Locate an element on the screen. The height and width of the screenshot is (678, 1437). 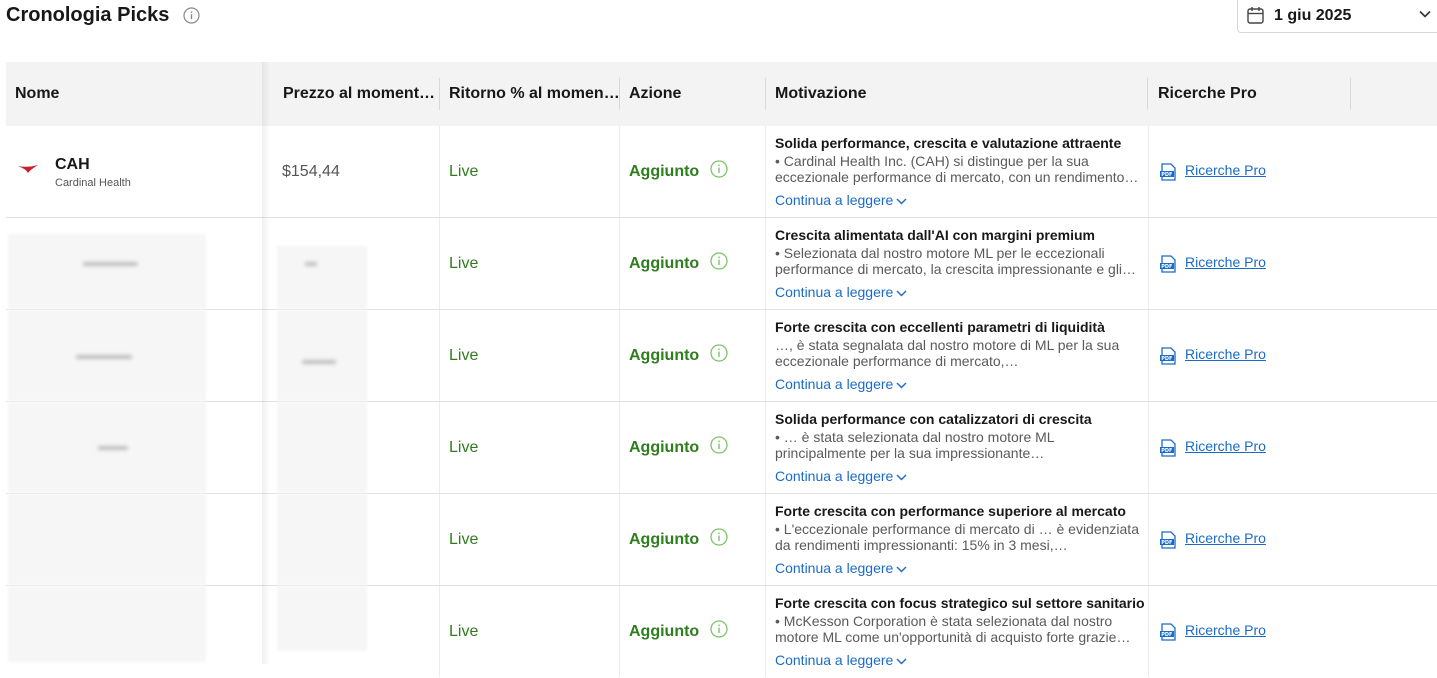
date-picker: 1 giu 2025 is located at coordinates (1337, 16).